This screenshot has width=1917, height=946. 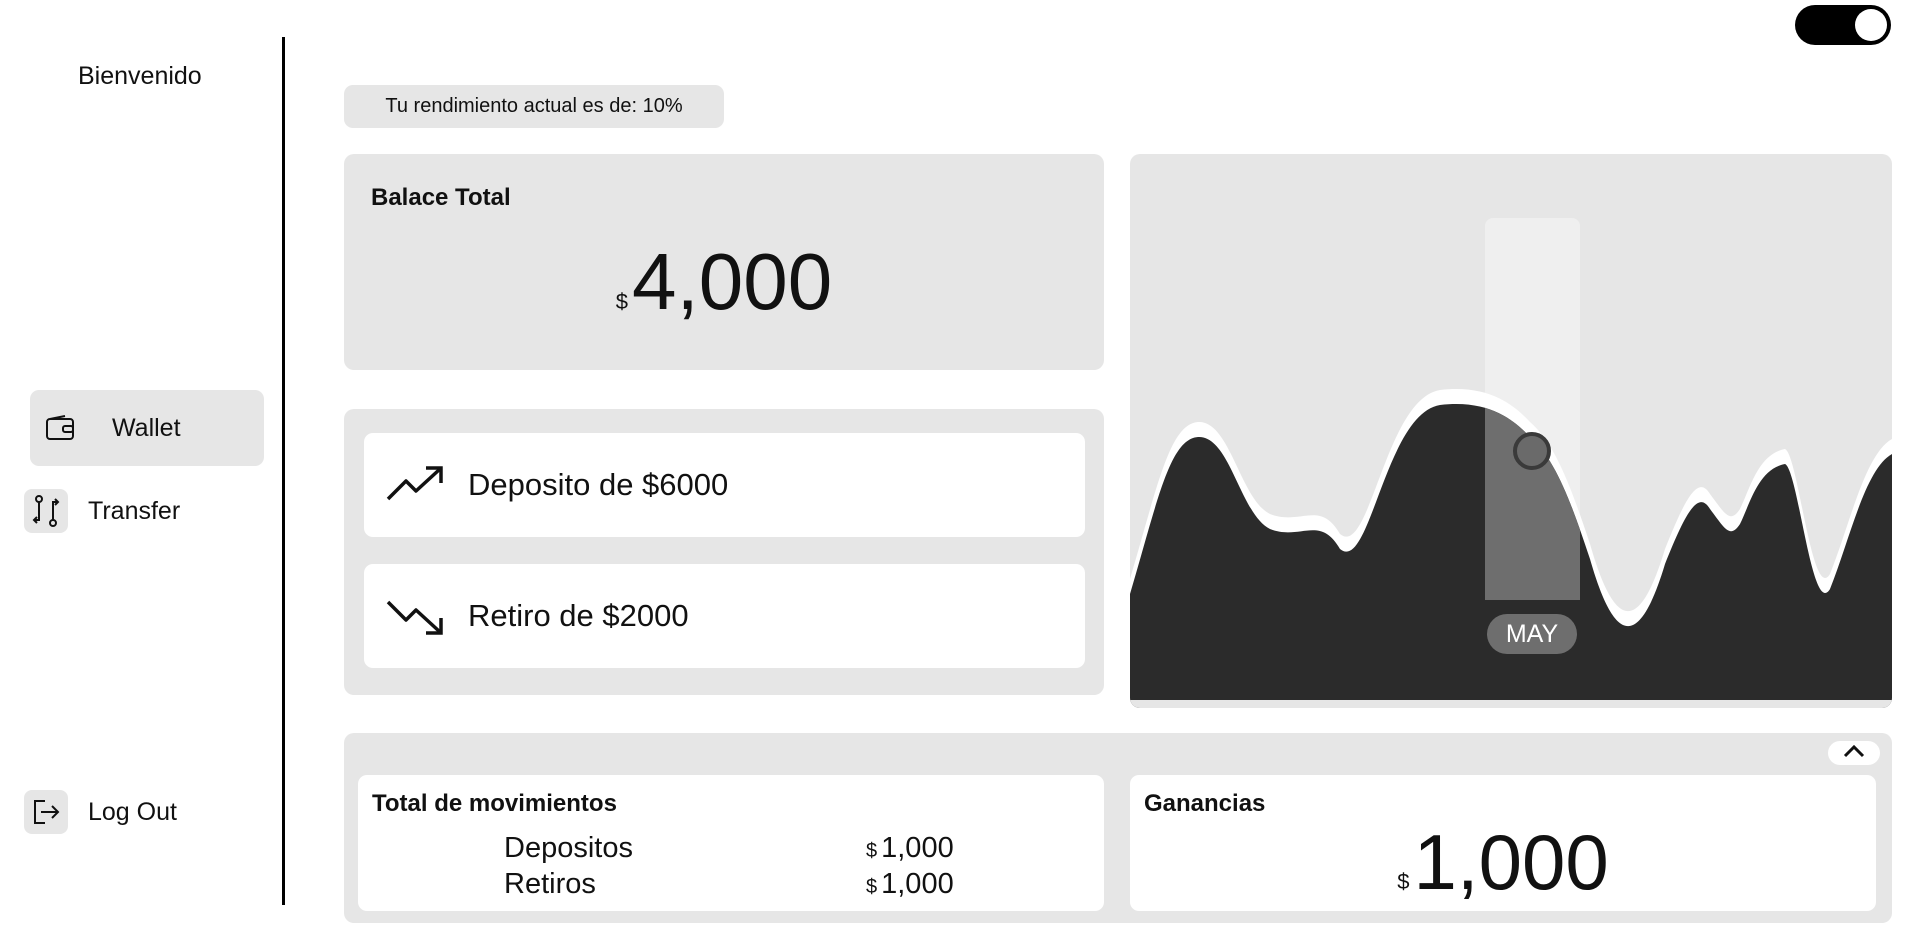 What do you see at coordinates (46, 511) in the screenshot?
I see `transfer-icon` at bounding box center [46, 511].